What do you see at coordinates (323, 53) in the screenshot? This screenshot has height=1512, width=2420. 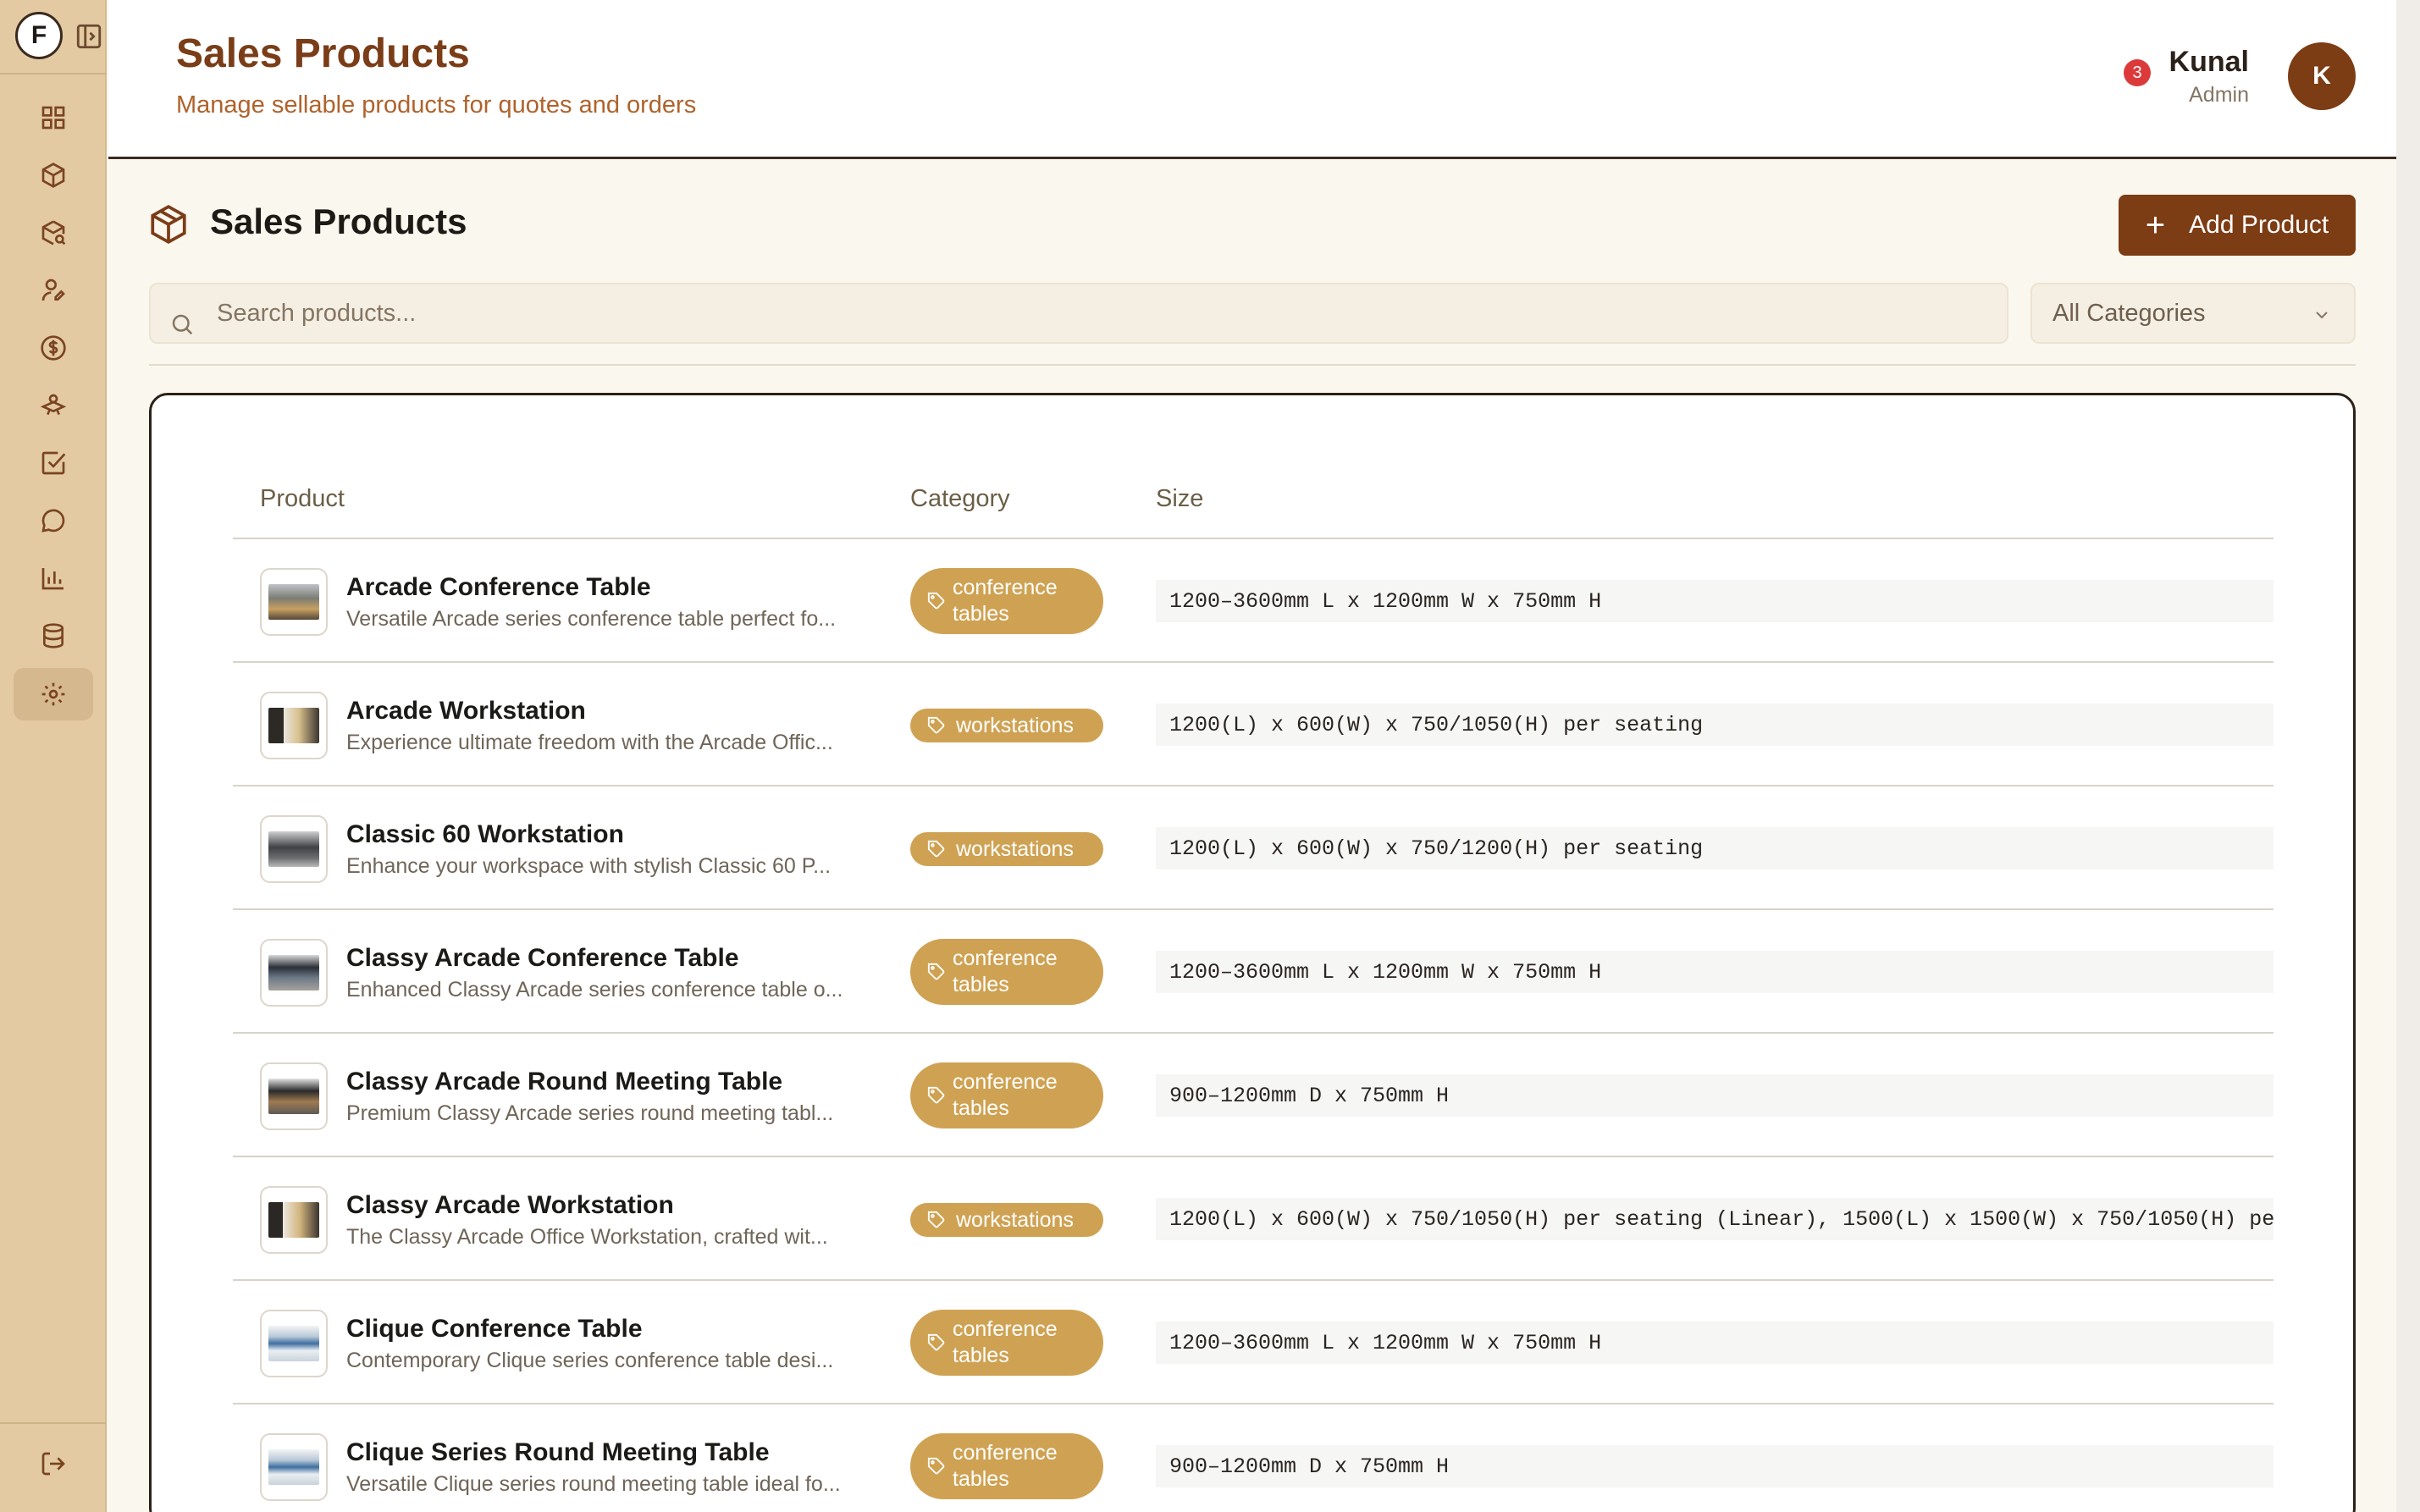 I see `page-title: Sales Products` at bounding box center [323, 53].